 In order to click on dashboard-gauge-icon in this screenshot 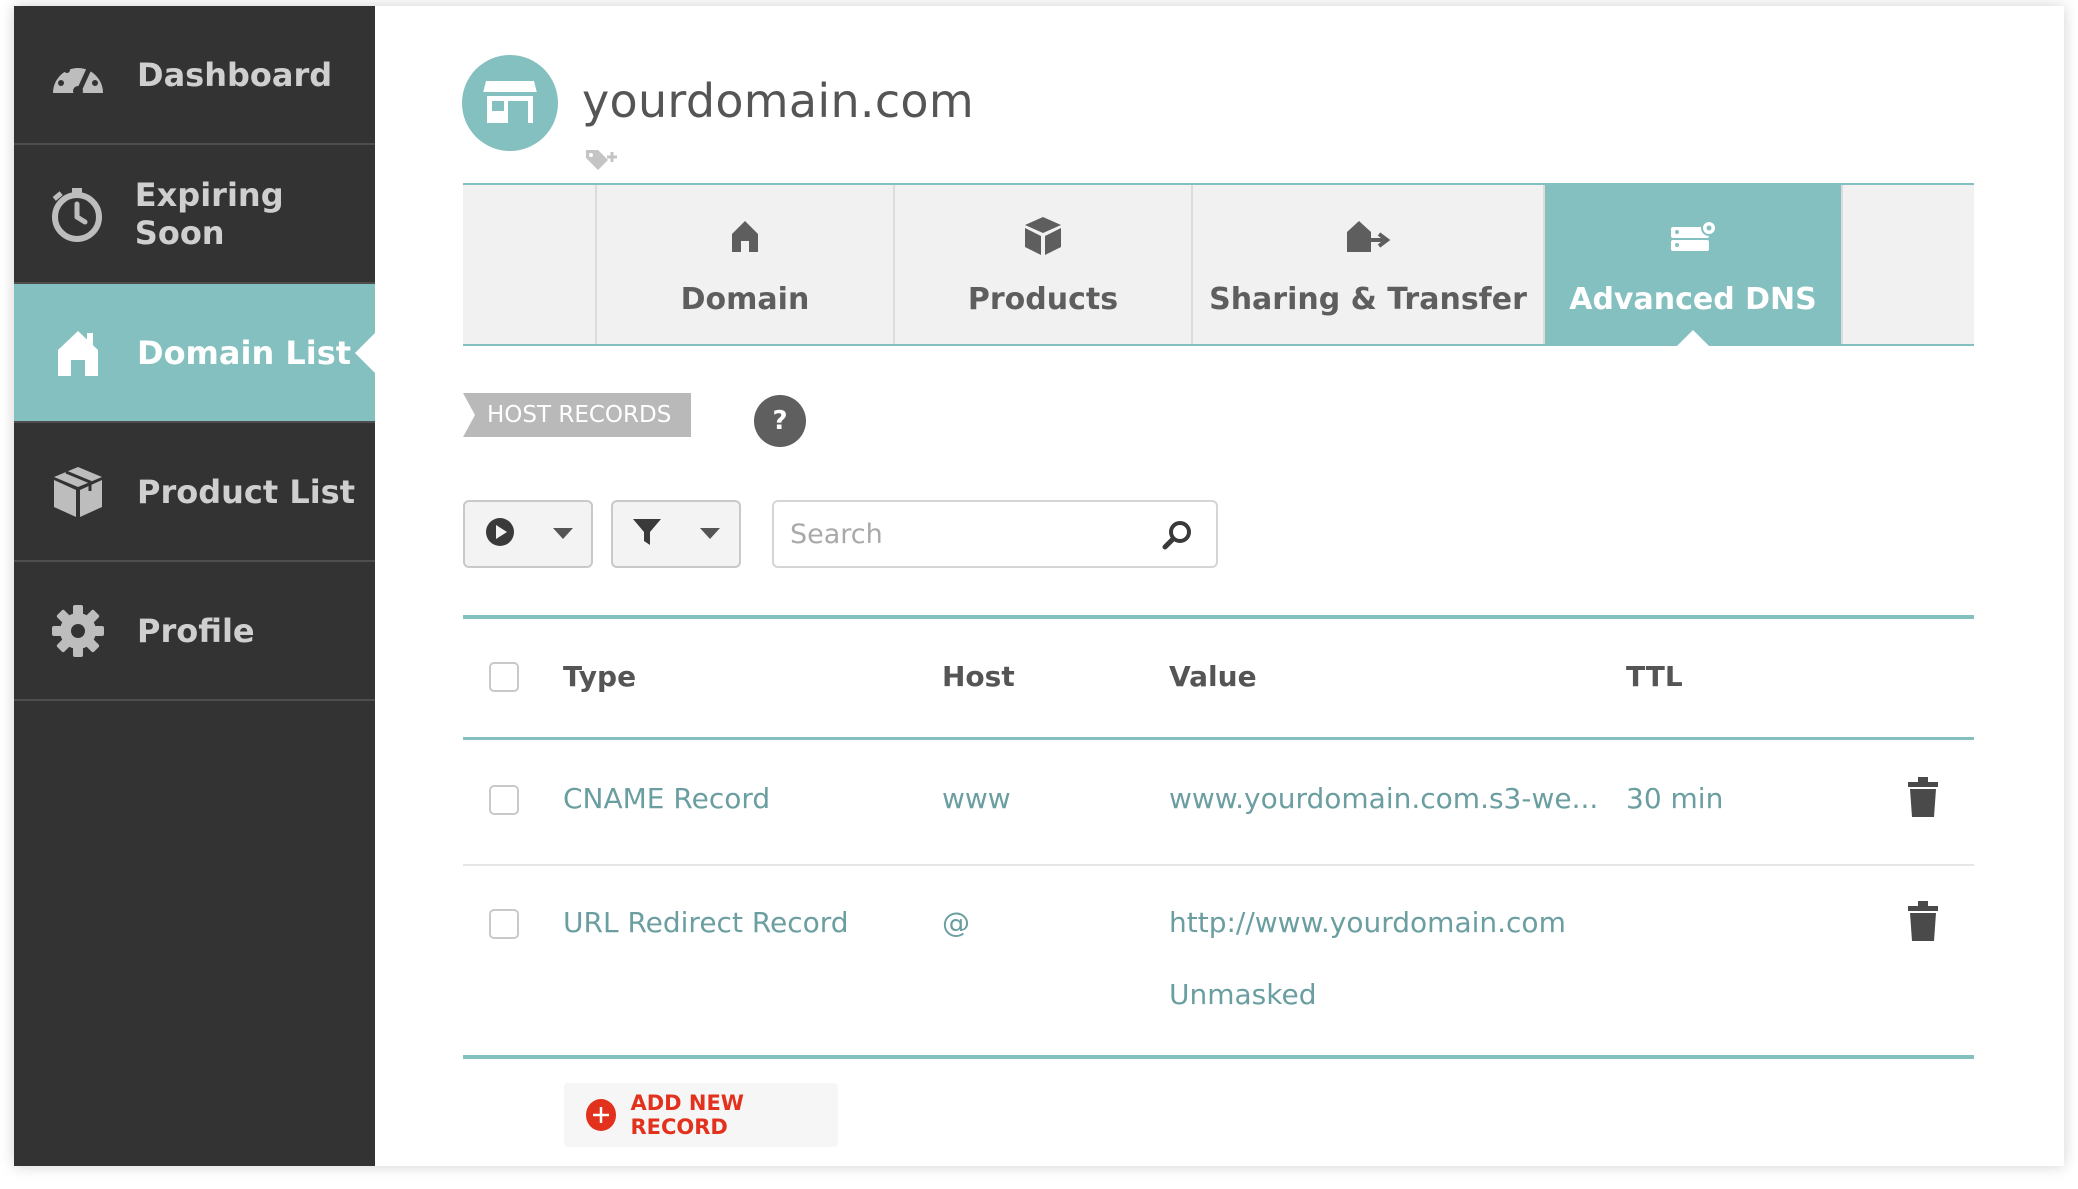, I will do `click(78, 75)`.